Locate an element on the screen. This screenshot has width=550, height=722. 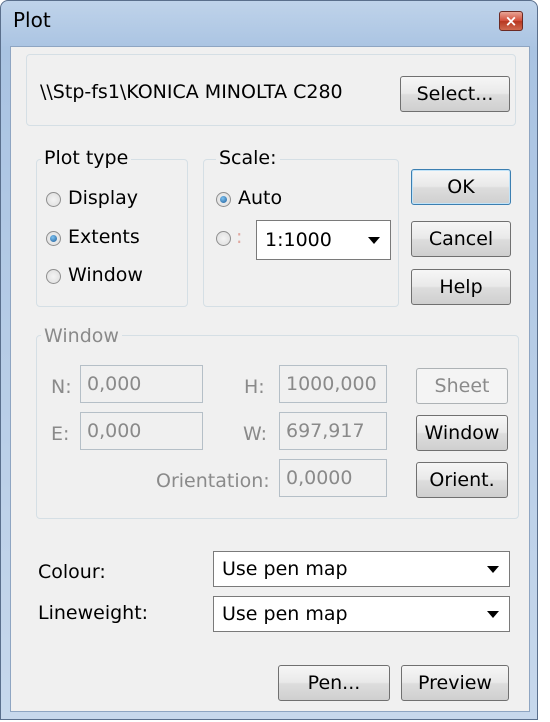
colour-label: Colour: is located at coordinates (72, 572).